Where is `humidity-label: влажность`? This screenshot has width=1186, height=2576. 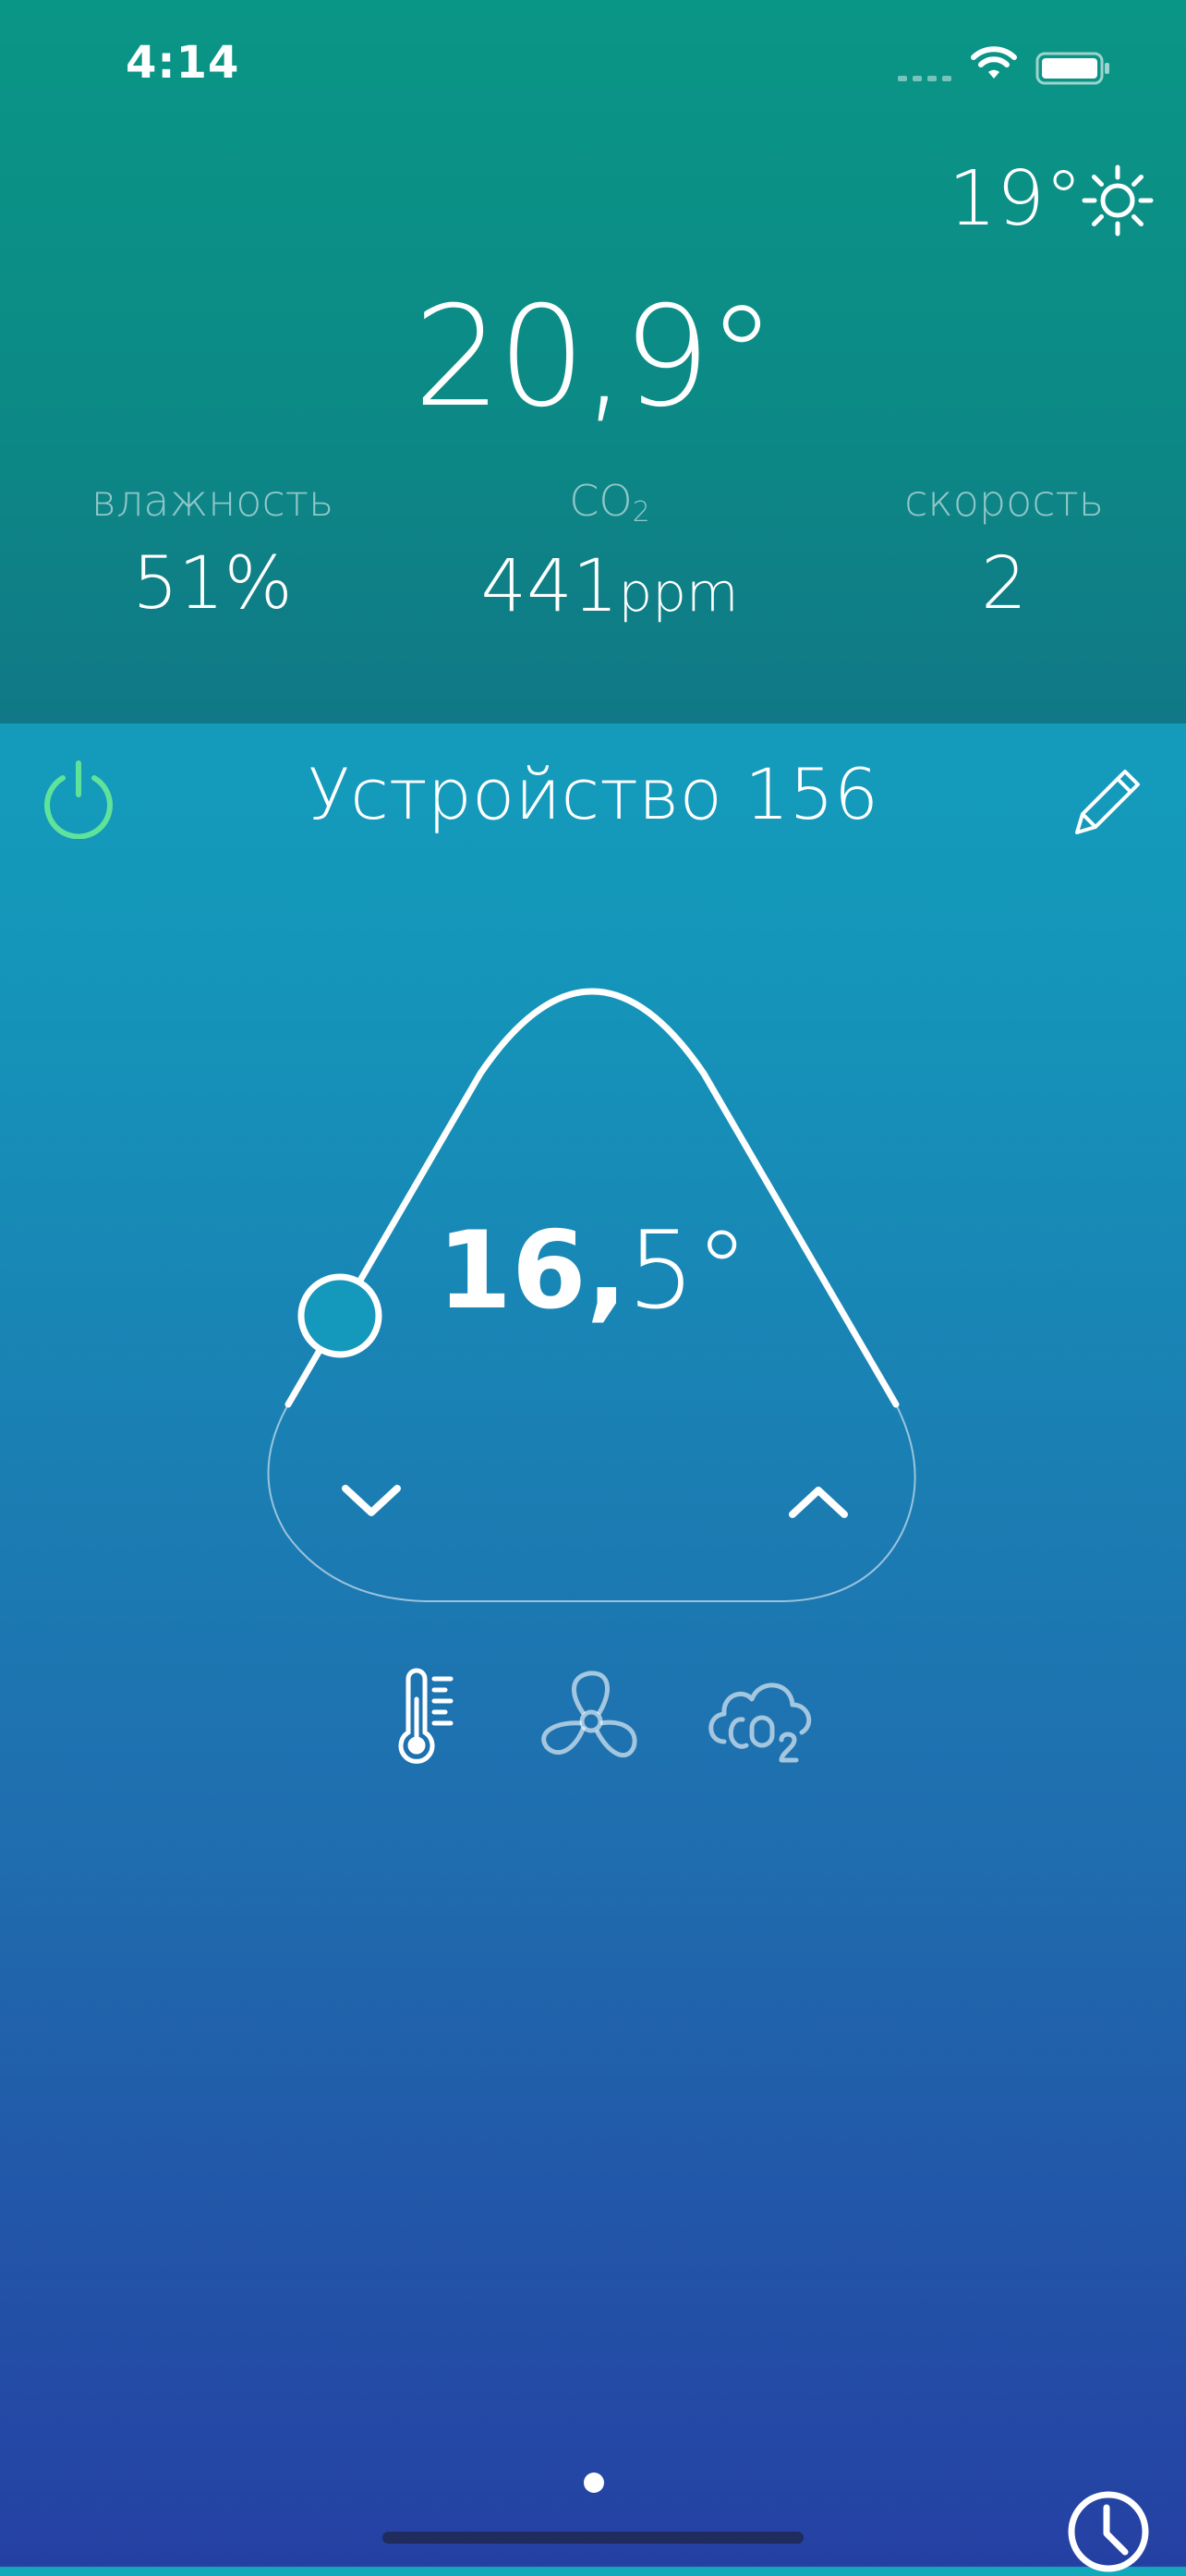
humidity-label: влажность is located at coordinates (213, 501).